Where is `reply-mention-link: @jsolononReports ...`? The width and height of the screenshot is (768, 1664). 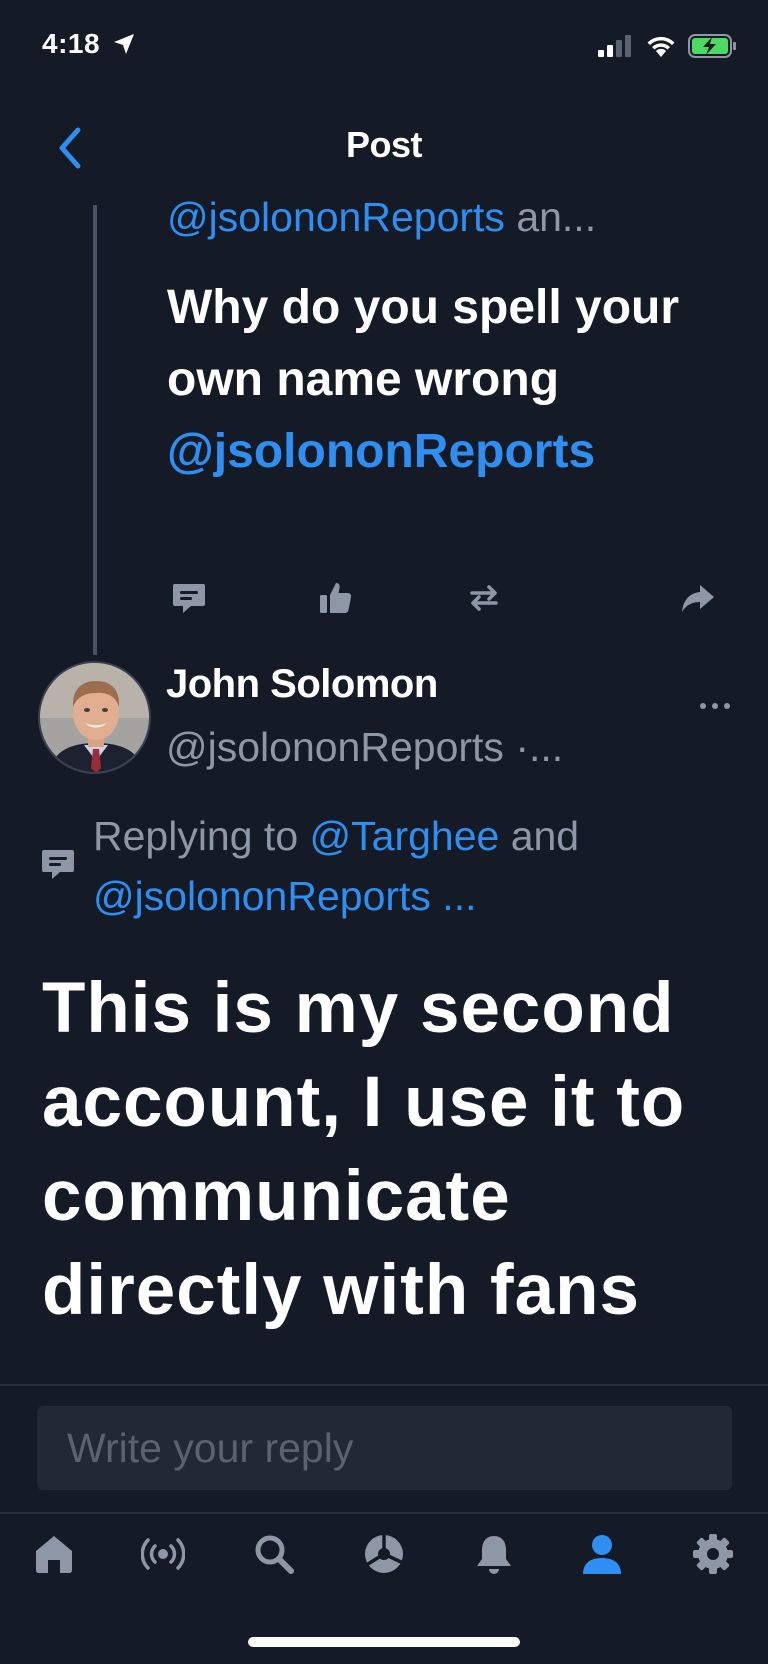
reply-mention-link: @jsolononReports ... is located at coordinates (284, 896).